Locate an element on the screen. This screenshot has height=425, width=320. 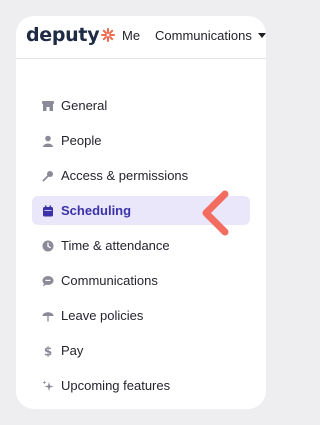
menu-item-label: Leave policies is located at coordinates (102, 315).